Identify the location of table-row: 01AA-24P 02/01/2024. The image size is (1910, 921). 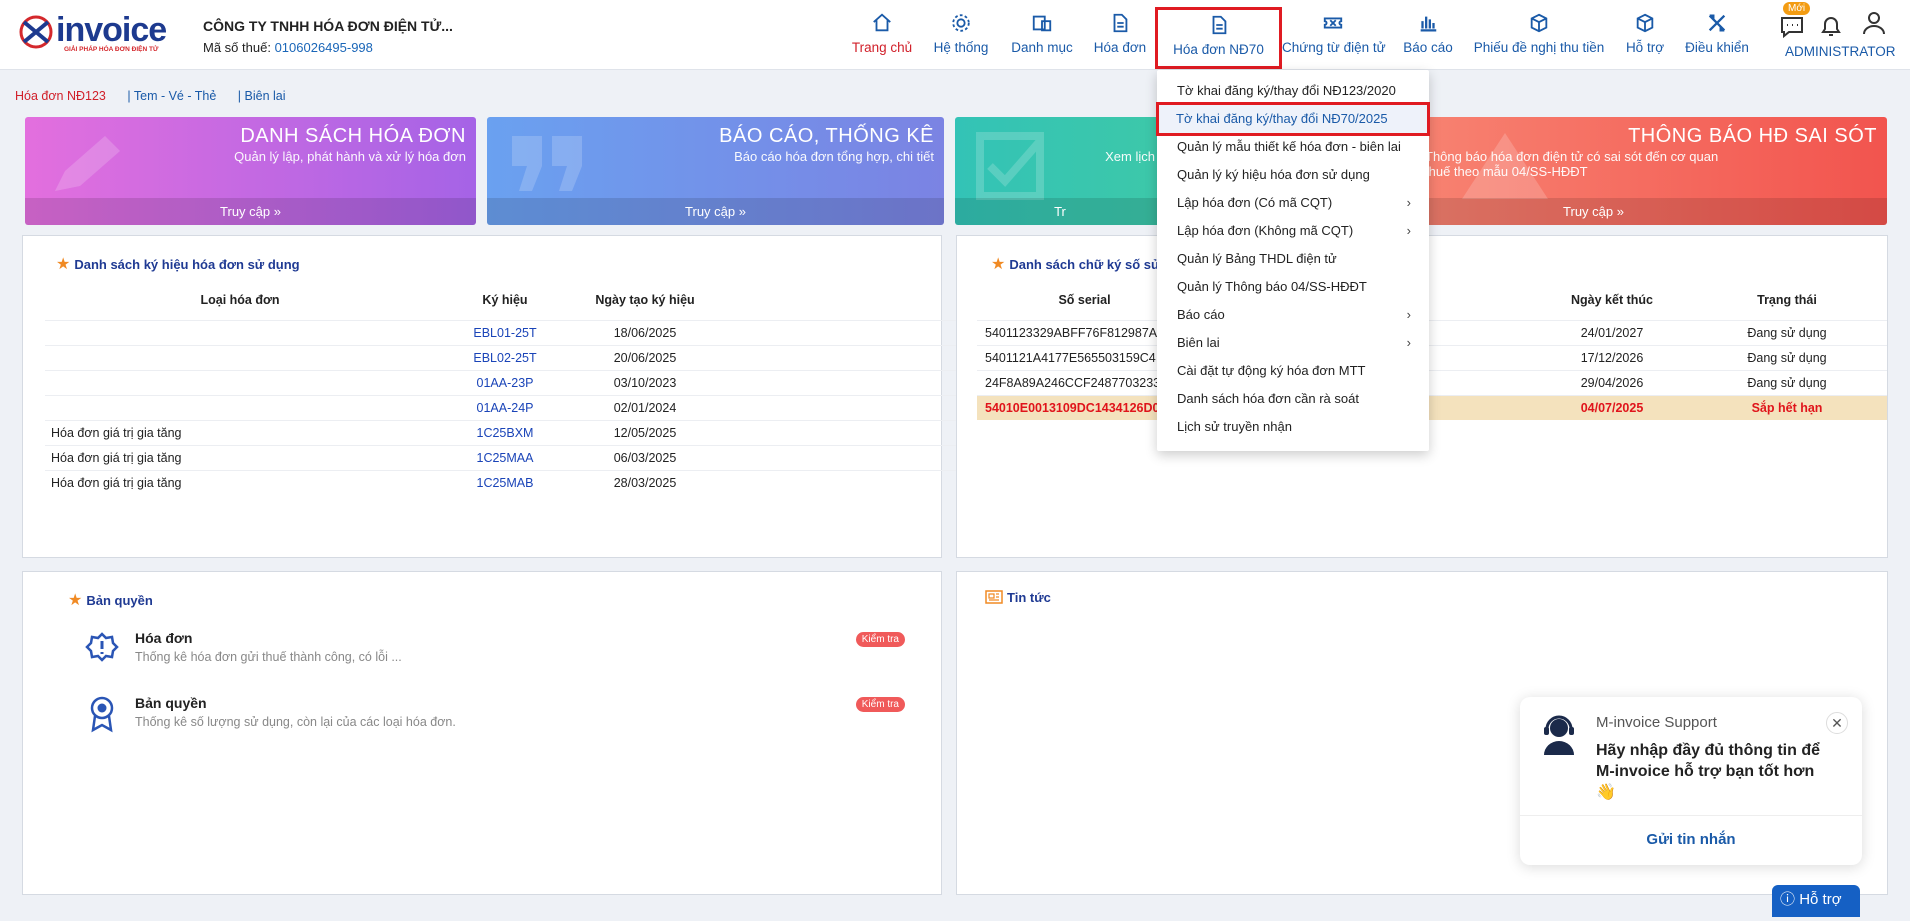
(504, 407).